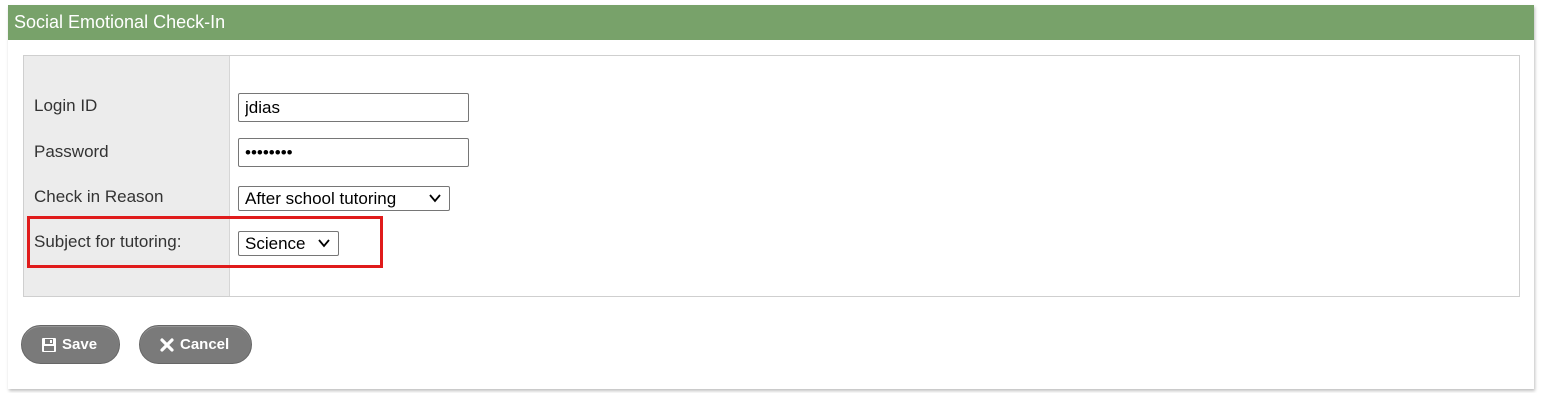  Describe the element at coordinates (49, 344) in the screenshot. I see `floppy-disk-icon` at that location.